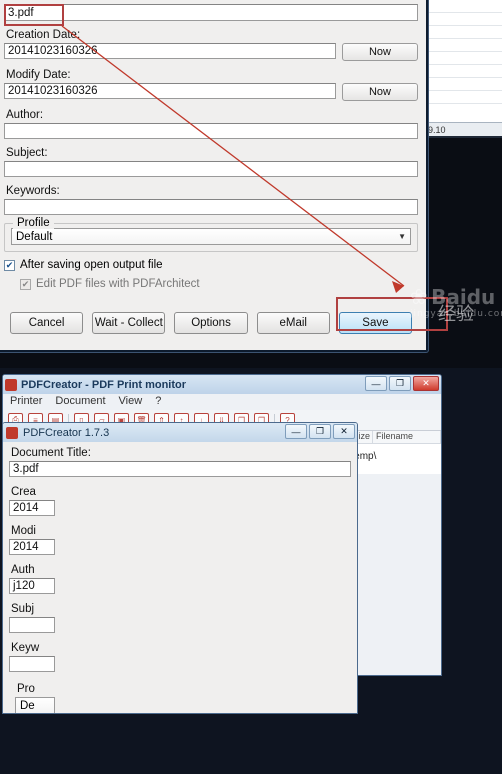  Describe the element at coordinates (129, 323) in the screenshot. I see `wait-collect-button: Wait - Collect` at that location.